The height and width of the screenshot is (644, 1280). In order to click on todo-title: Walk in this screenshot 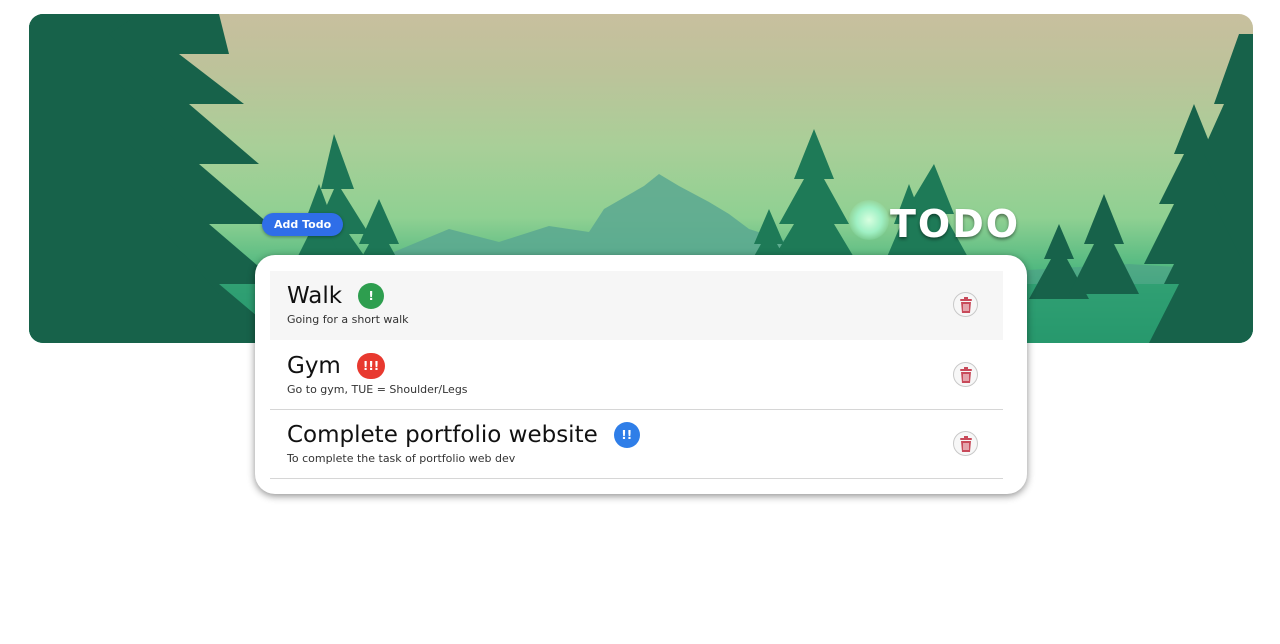, I will do `click(315, 296)`.